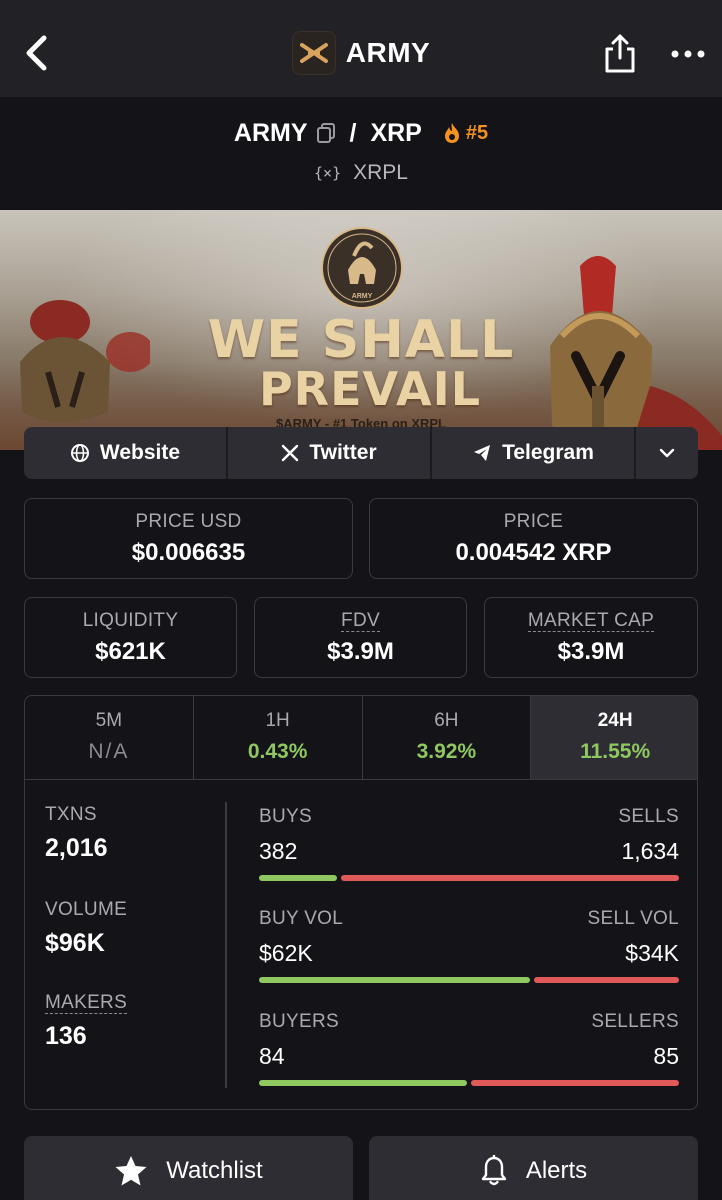 The width and height of the screenshot is (722, 1200). What do you see at coordinates (278, 737) in the screenshot?
I see `tab-1h: 1H 0.43%` at bounding box center [278, 737].